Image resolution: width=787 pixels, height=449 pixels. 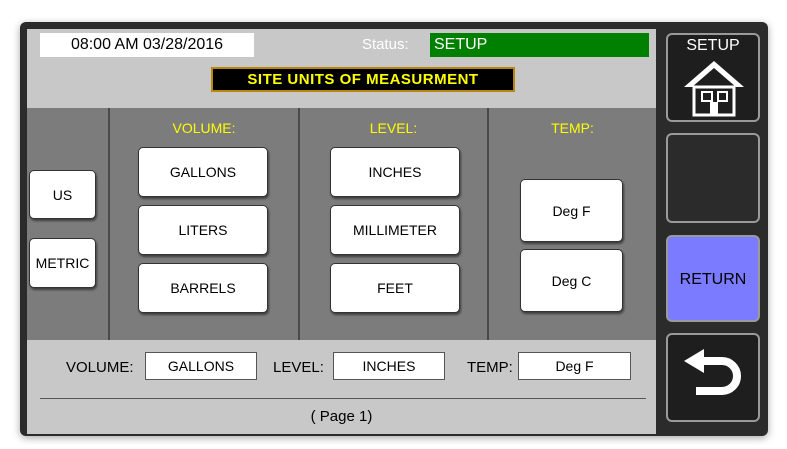 I want to click on feet-button: FEET, so click(x=395, y=288).